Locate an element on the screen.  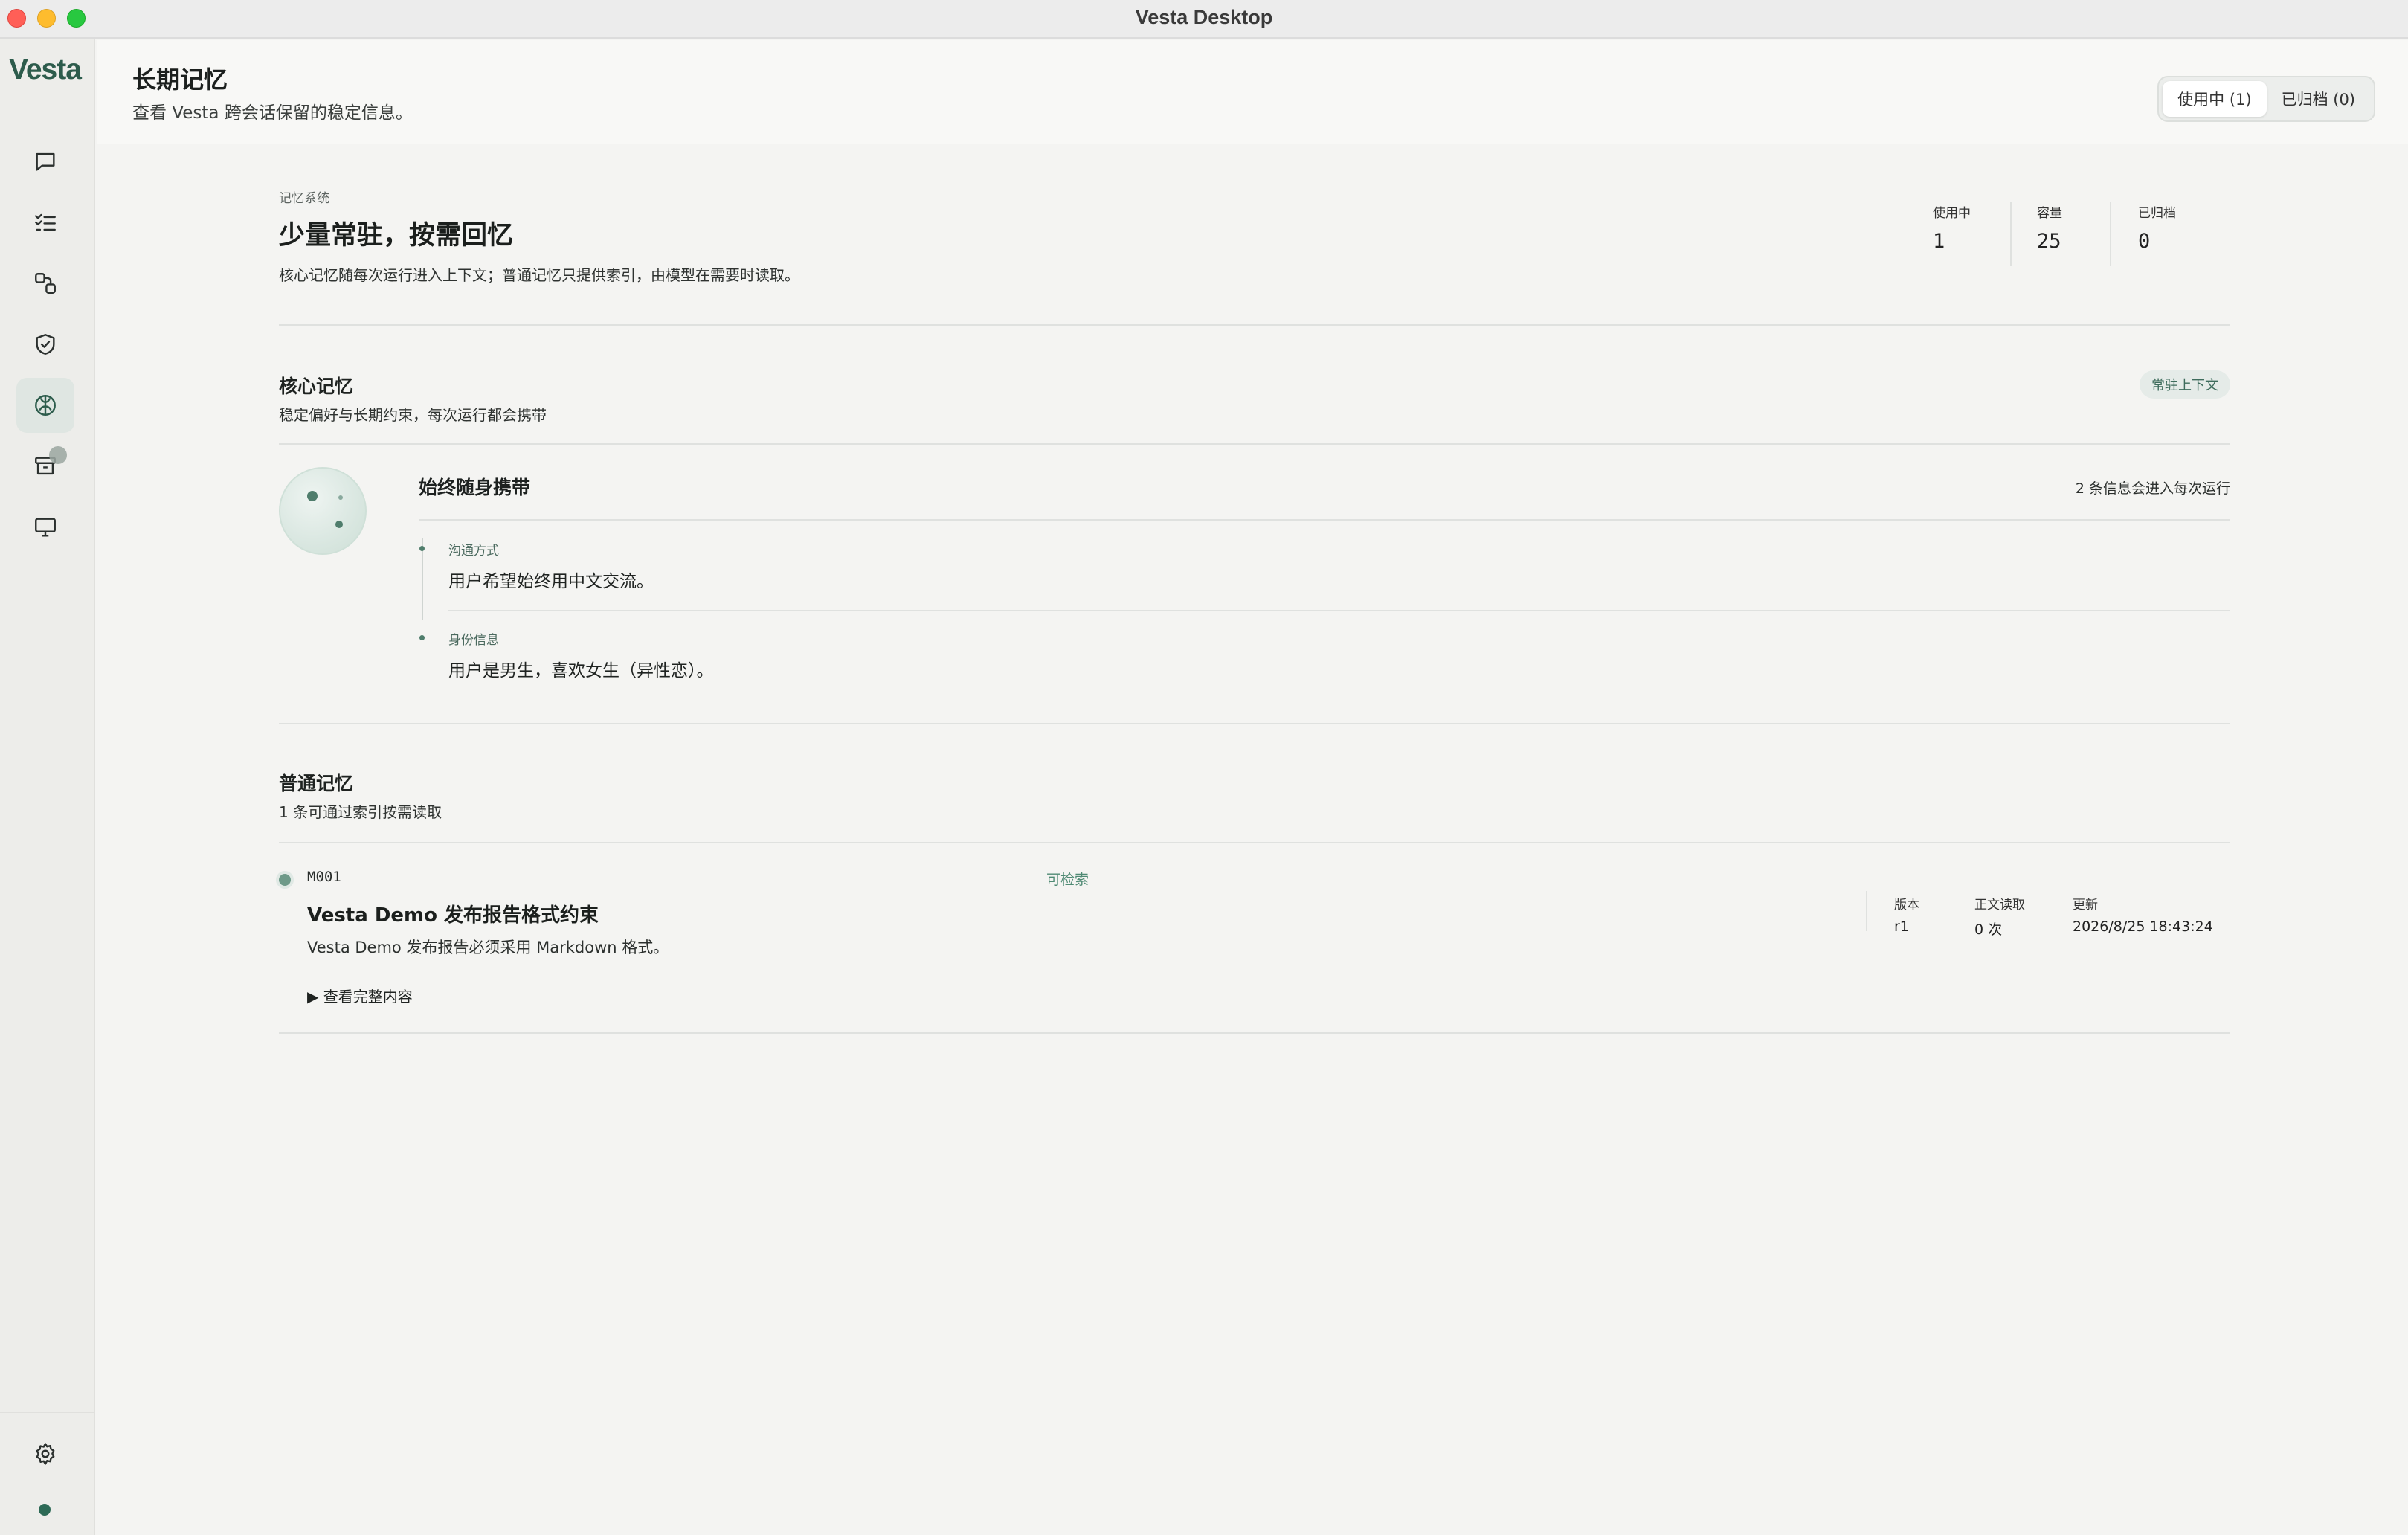
gear-icon is located at coordinates (45, 1454).